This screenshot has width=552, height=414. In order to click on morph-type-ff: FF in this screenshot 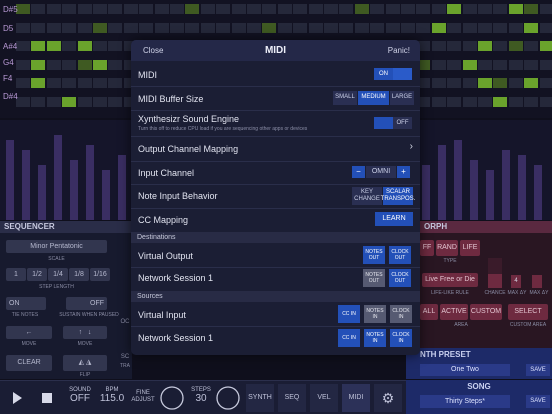, I will do `click(427, 248)`.